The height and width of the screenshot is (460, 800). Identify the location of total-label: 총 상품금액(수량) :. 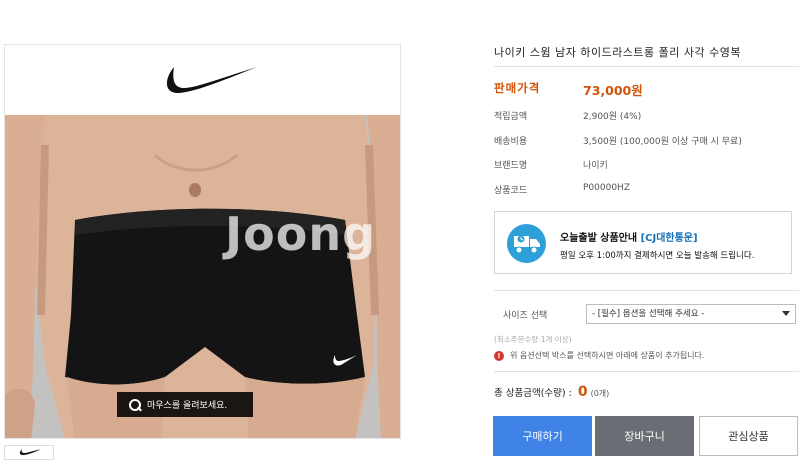
(533, 393).